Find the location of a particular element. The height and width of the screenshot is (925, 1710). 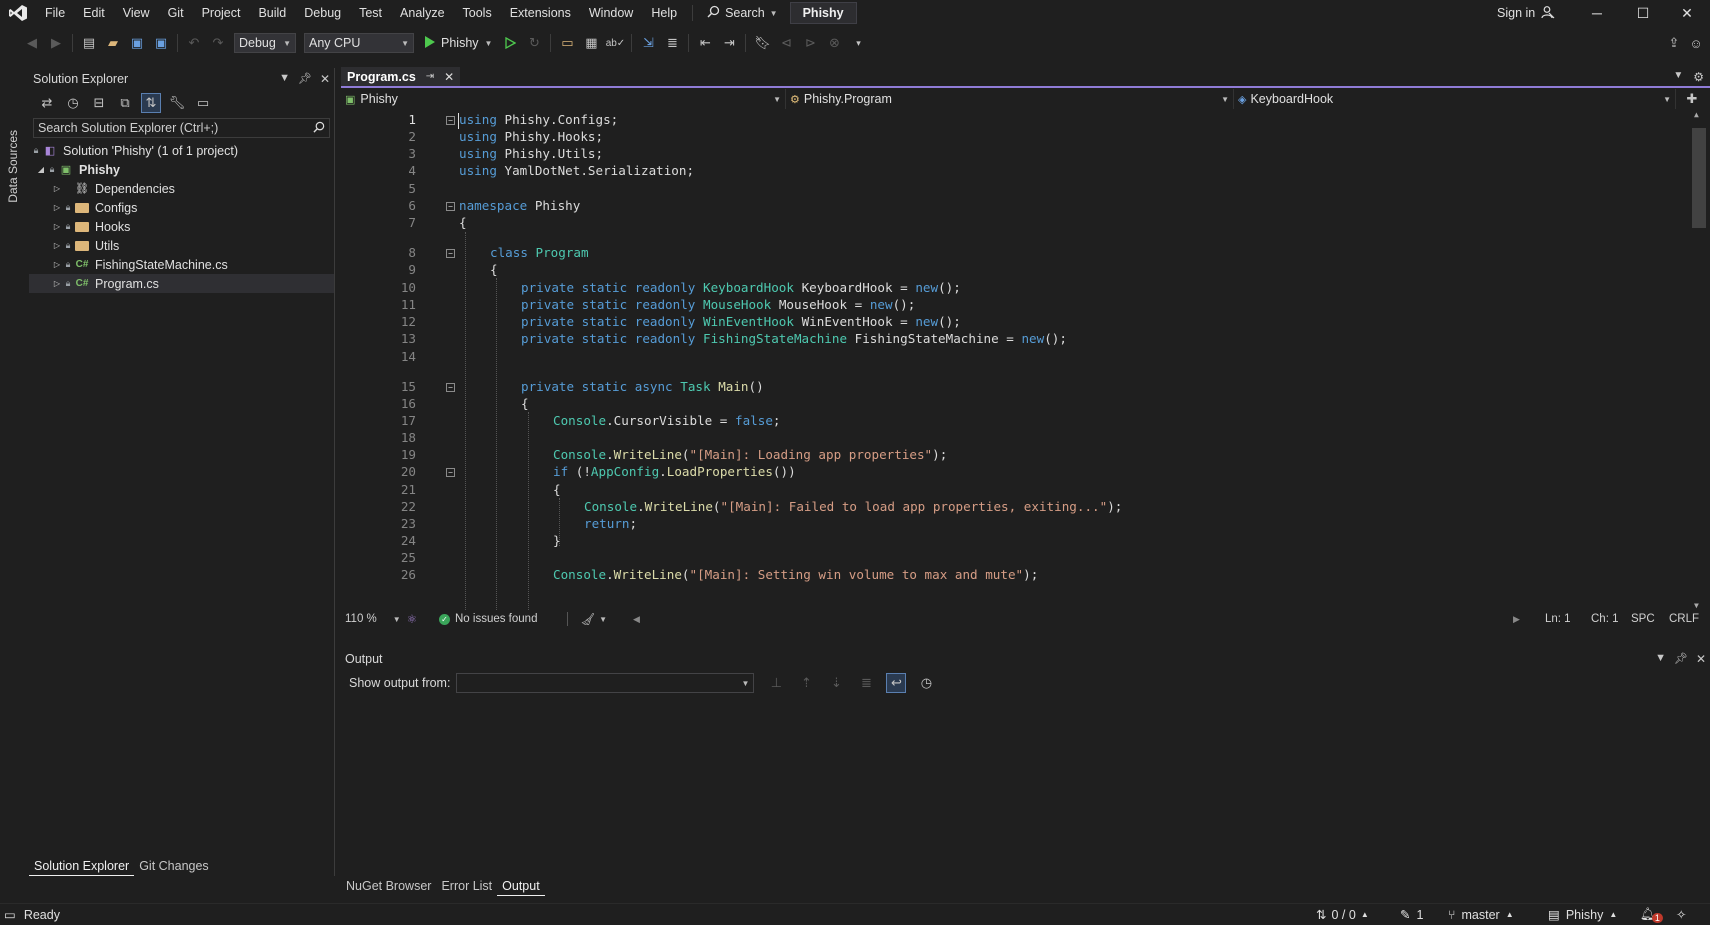

word-wrap-icon: ↩ is located at coordinates (896, 683).